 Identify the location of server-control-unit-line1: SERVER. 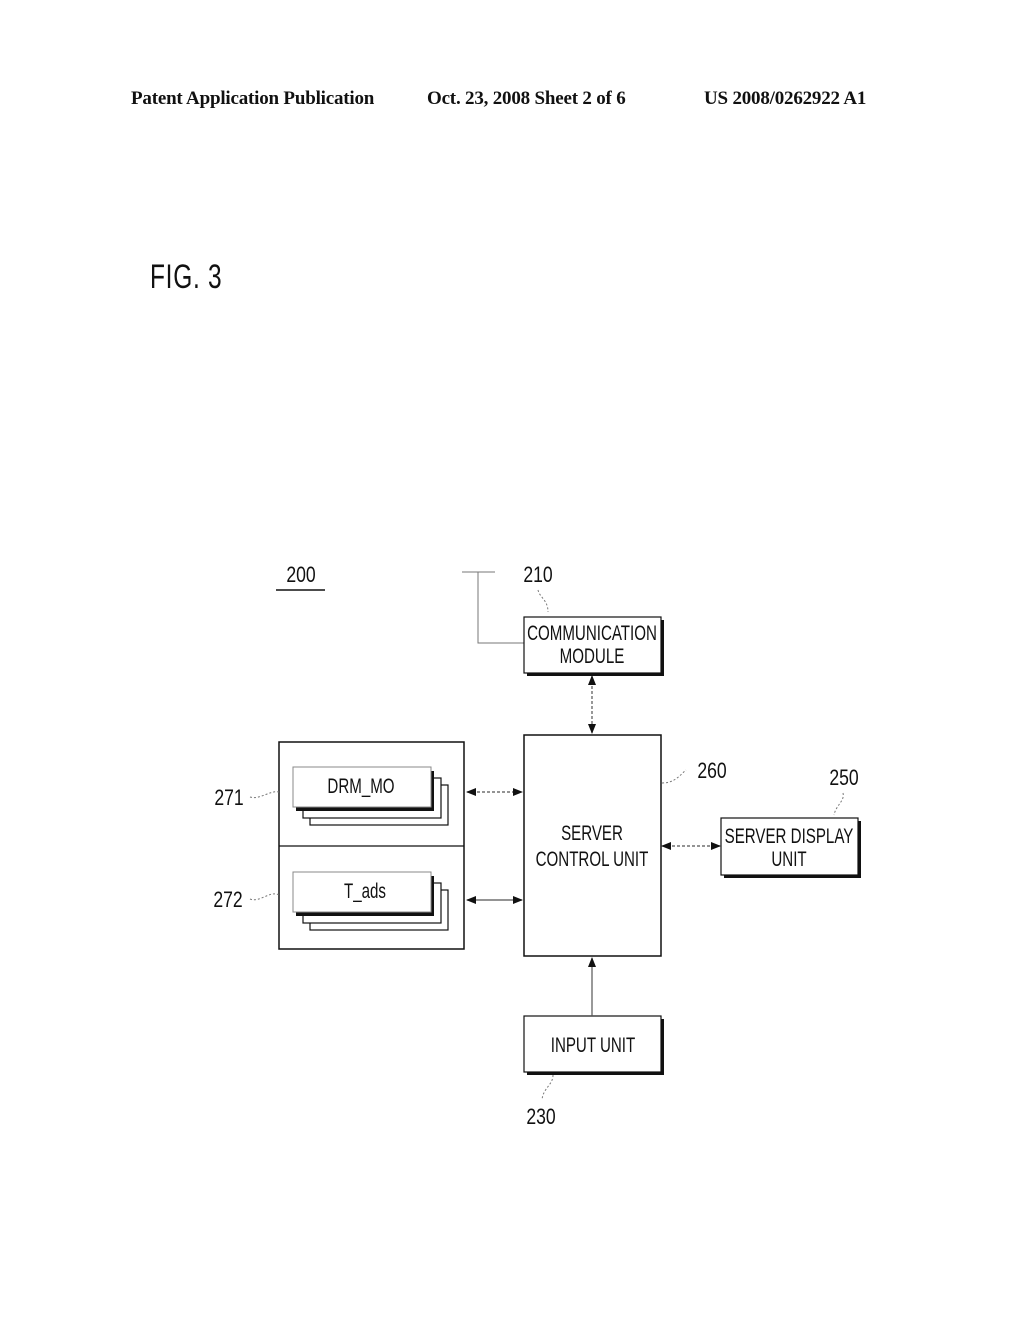
(592, 832).